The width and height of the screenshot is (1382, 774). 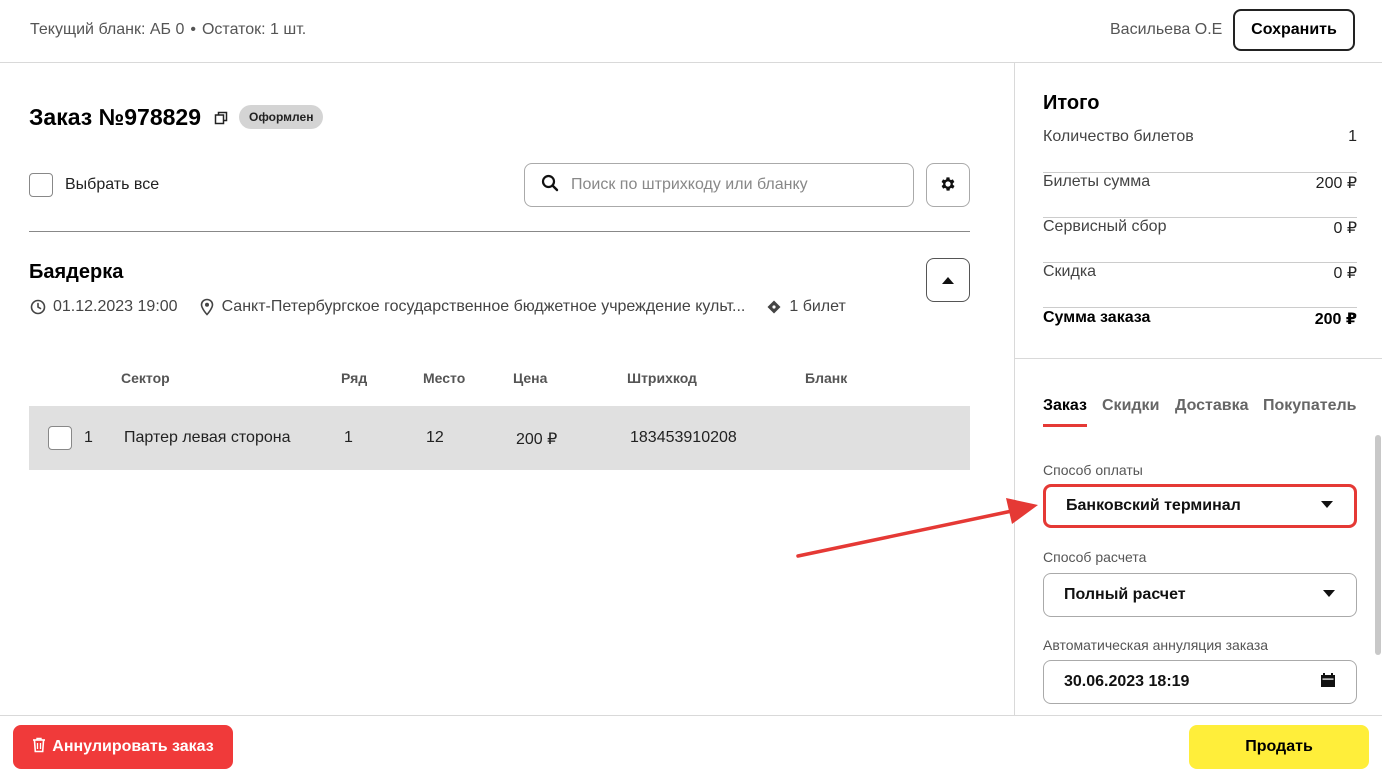 What do you see at coordinates (917, 528) in the screenshot?
I see `annotation-arrow-icon` at bounding box center [917, 528].